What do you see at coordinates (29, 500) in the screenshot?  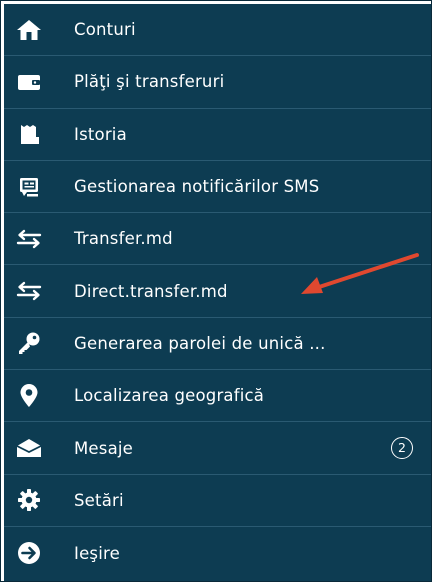 I see `gear-icon` at bounding box center [29, 500].